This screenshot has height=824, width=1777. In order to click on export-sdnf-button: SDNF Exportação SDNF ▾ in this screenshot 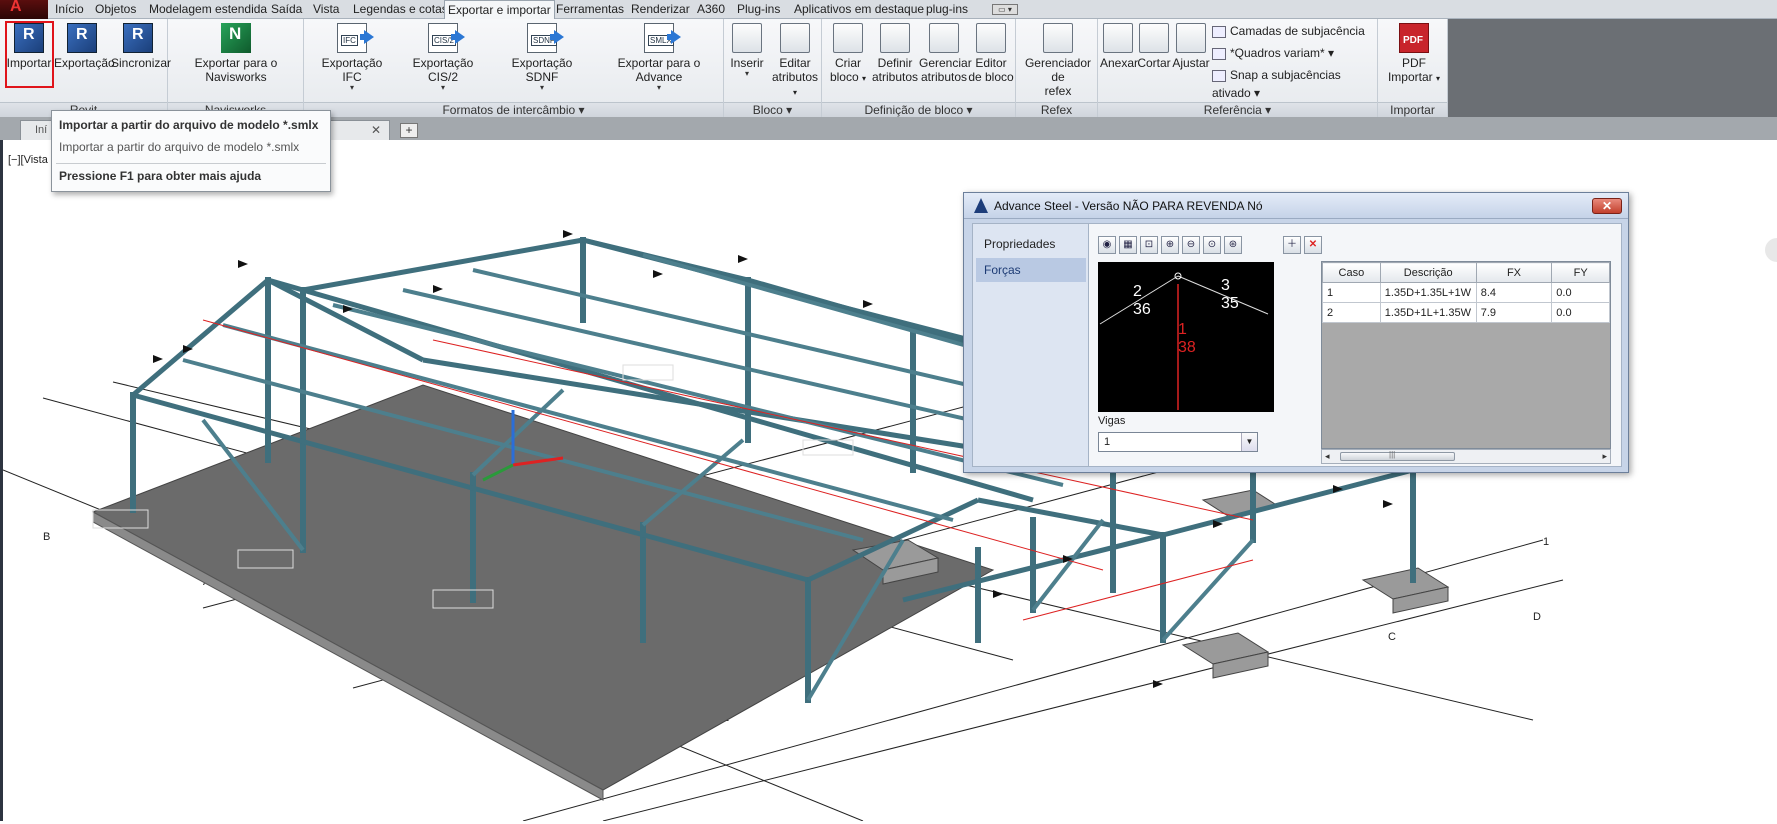, I will do `click(542, 57)`.